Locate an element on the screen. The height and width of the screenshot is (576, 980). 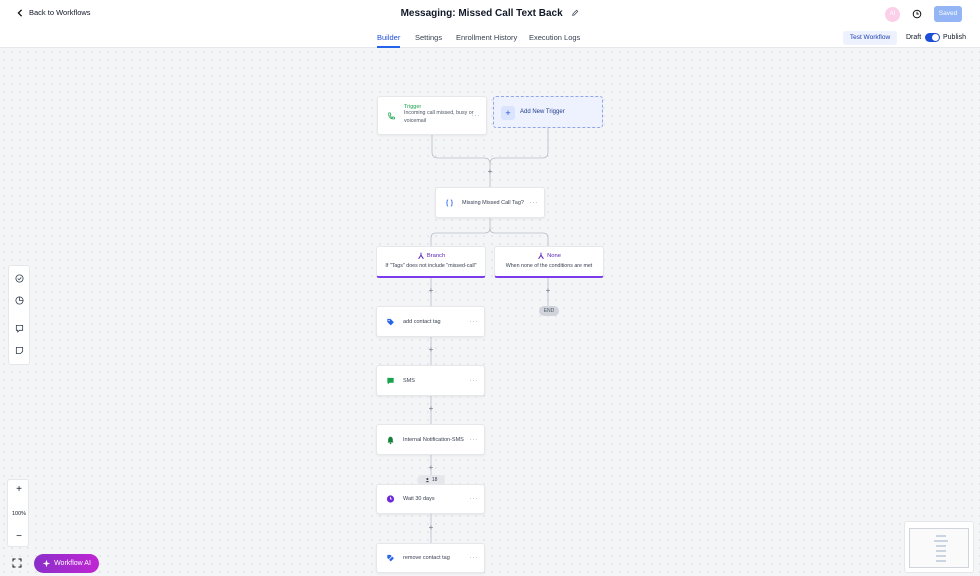
action-node-sms: SMS ··· is located at coordinates (430, 380).